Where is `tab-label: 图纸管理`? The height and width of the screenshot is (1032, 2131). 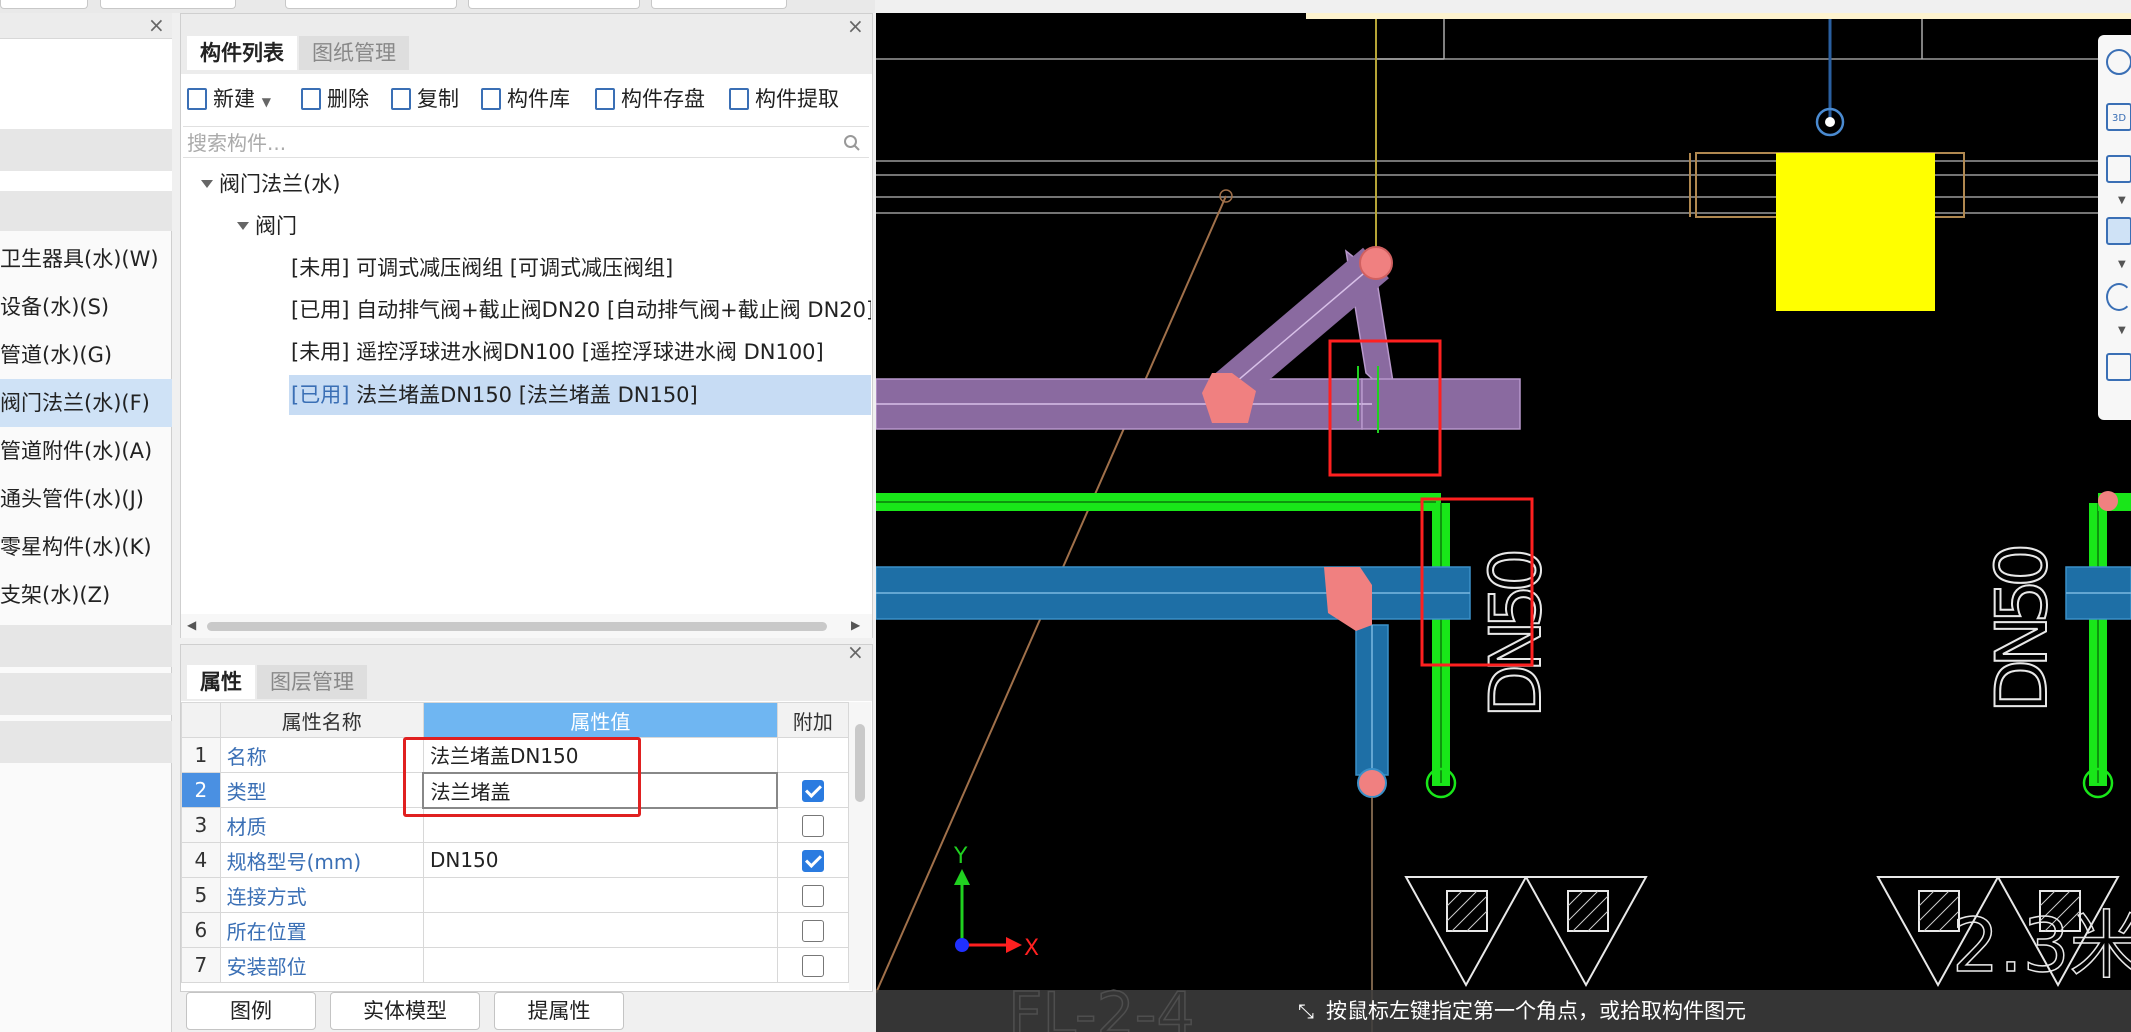
tab-label: 图纸管理 is located at coordinates (354, 53).